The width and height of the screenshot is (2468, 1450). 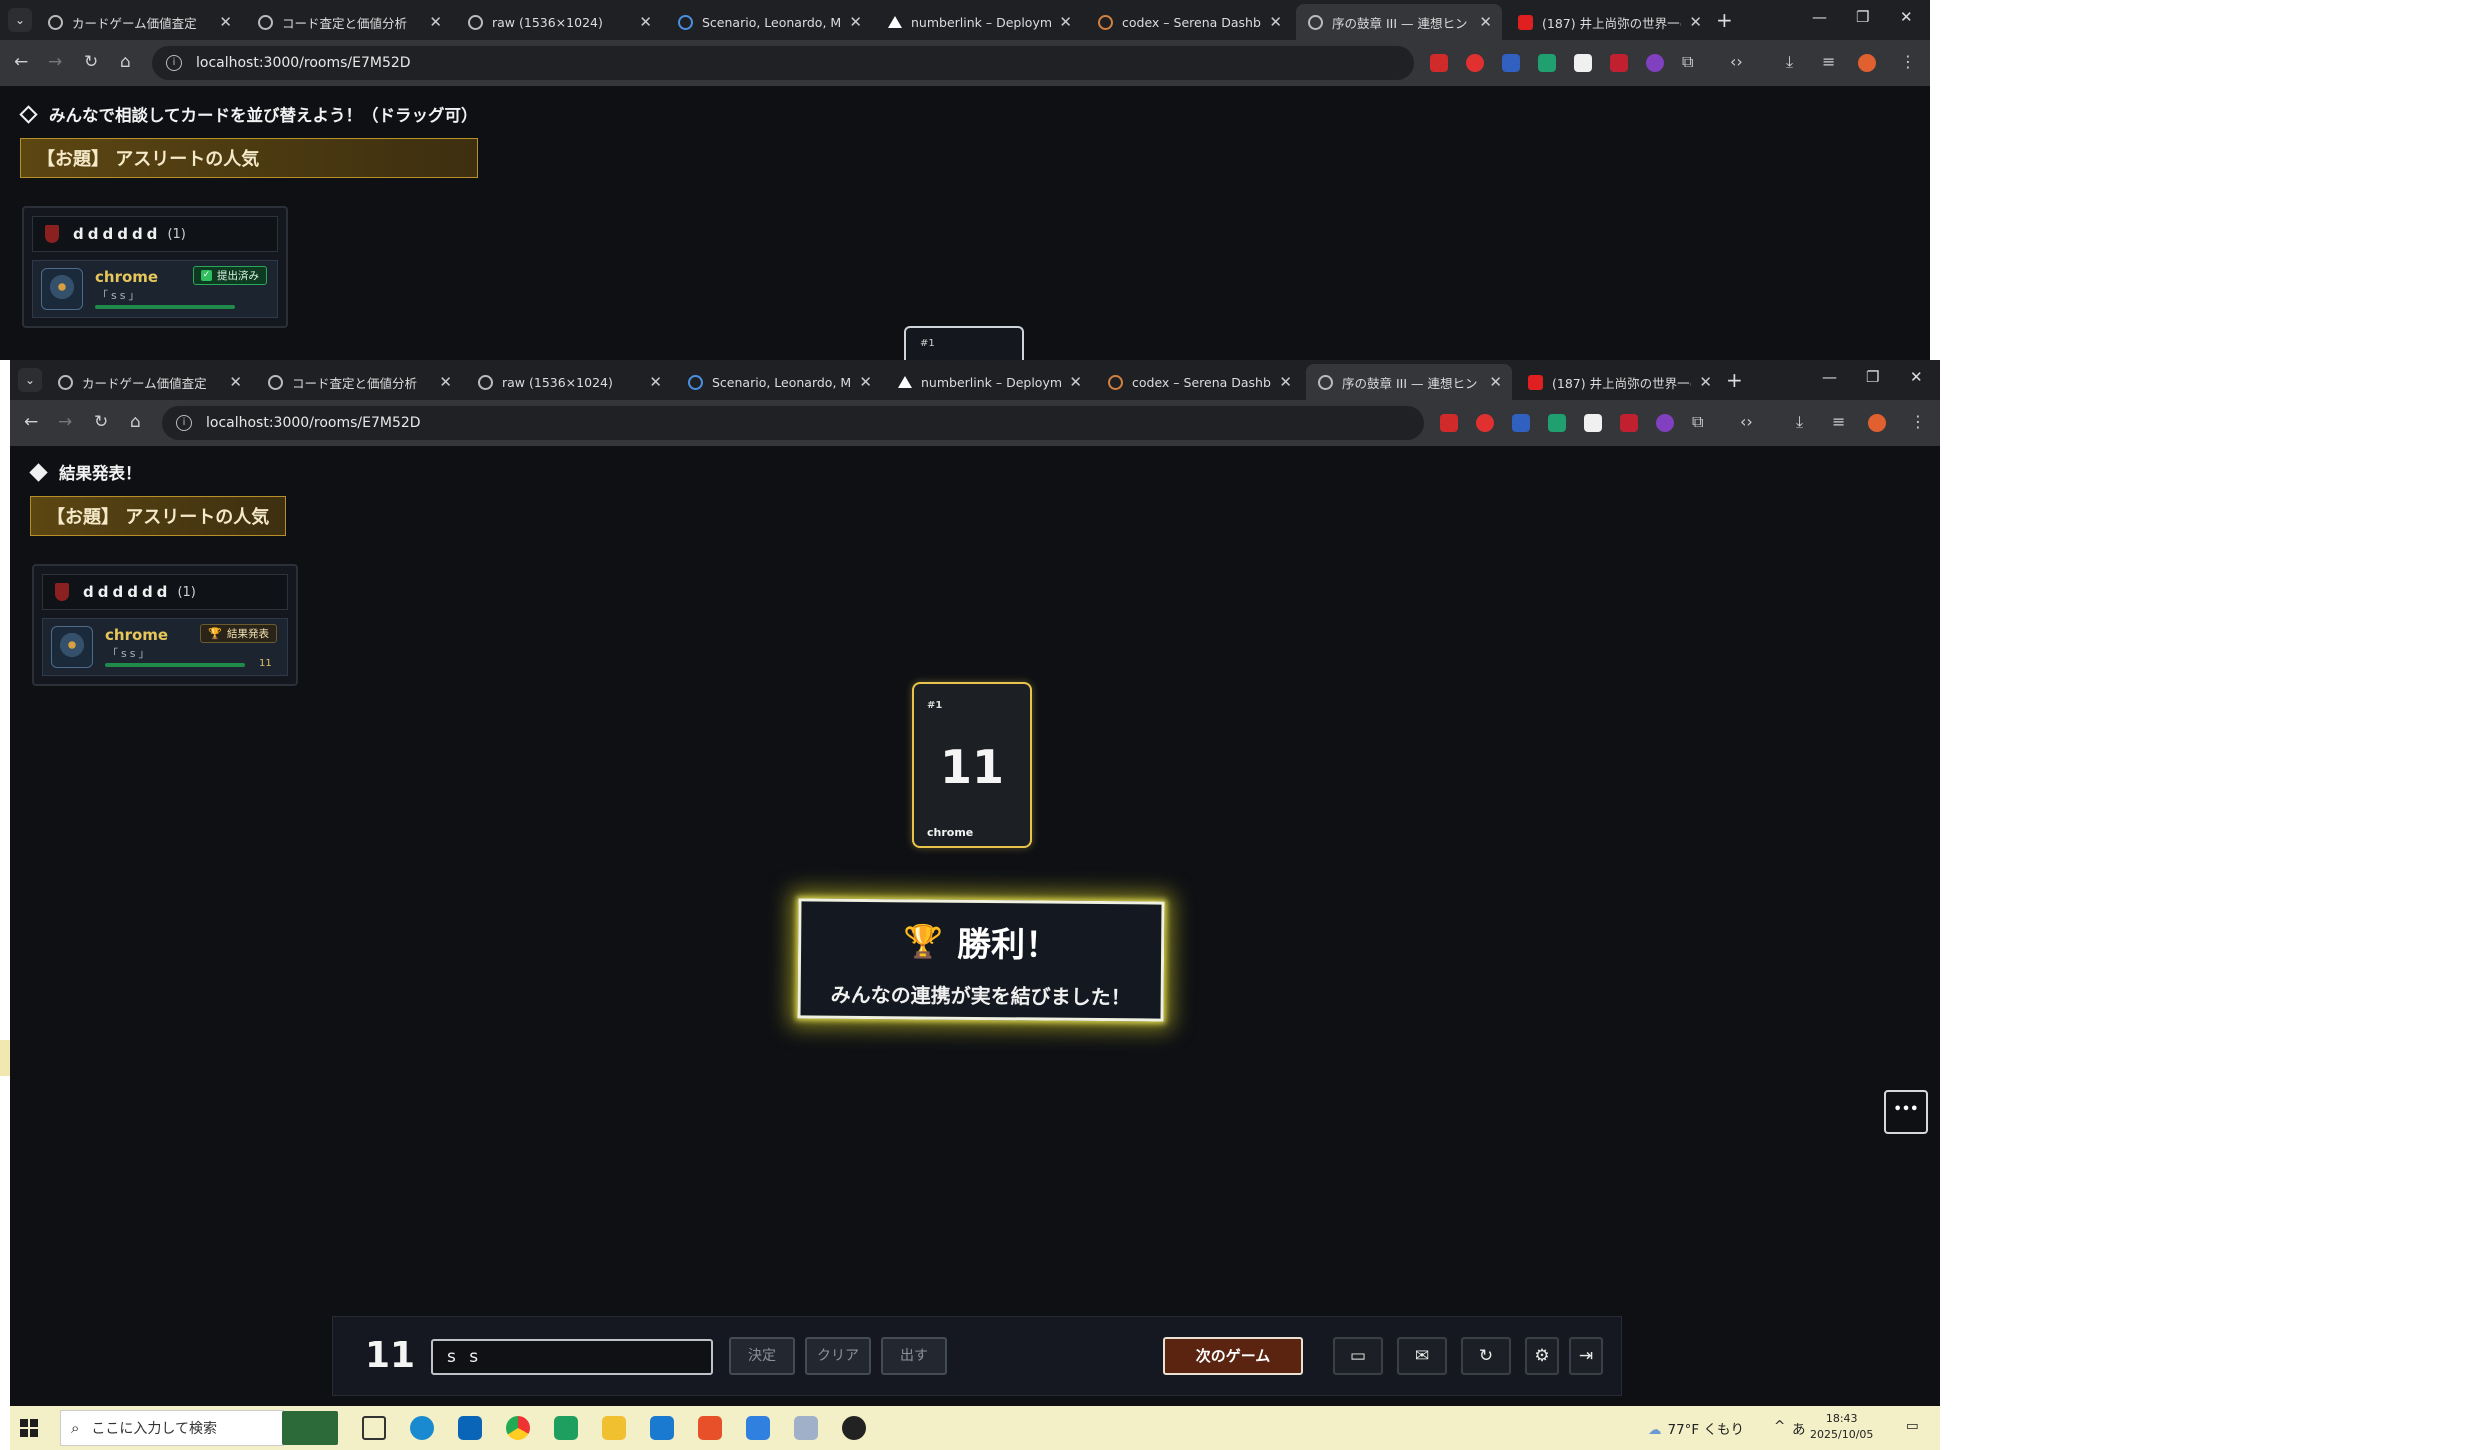 What do you see at coordinates (972, 765) in the screenshot?
I see `number-card: #1 11 chrome` at bounding box center [972, 765].